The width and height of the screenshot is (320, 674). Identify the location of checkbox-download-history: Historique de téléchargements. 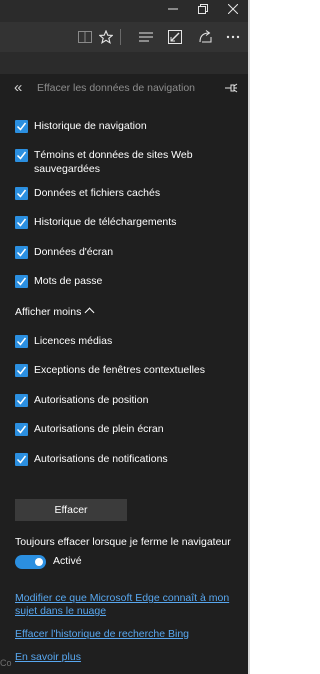
(127, 222).